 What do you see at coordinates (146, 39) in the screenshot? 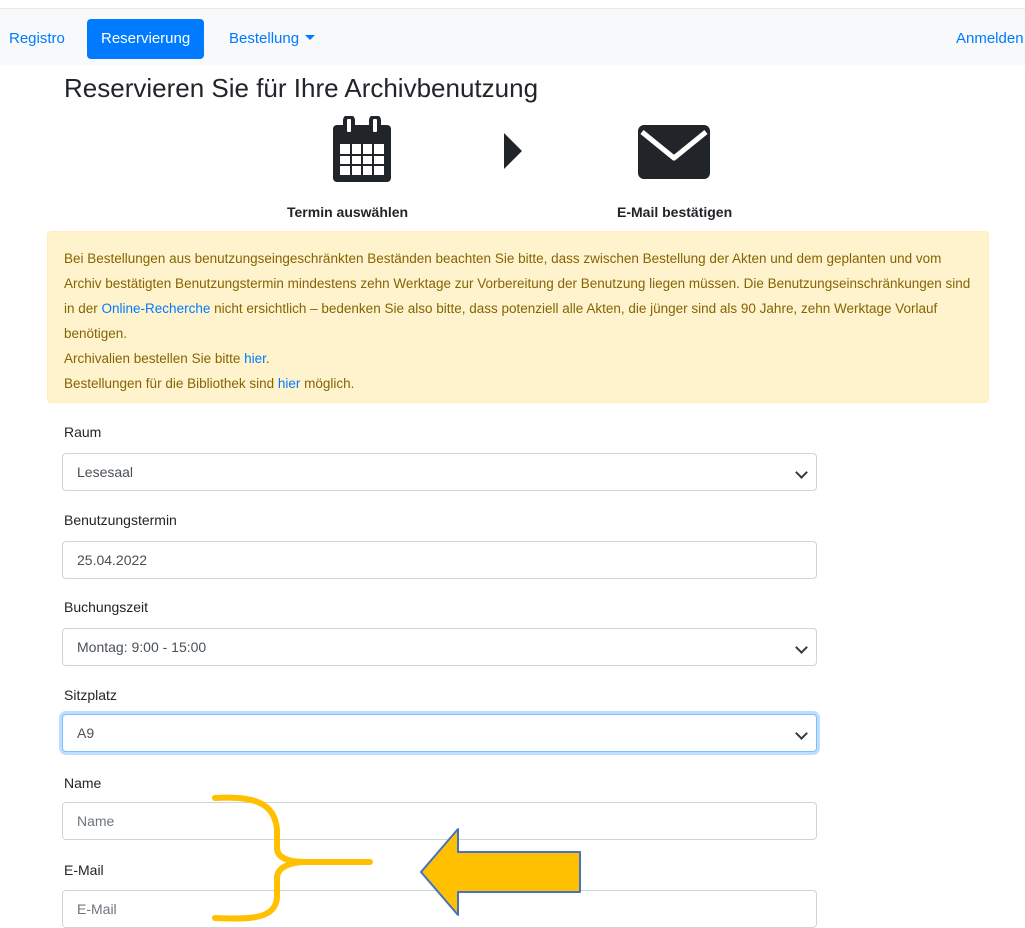
I see `nav-item-reservierung: Reservierung` at bounding box center [146, 39].